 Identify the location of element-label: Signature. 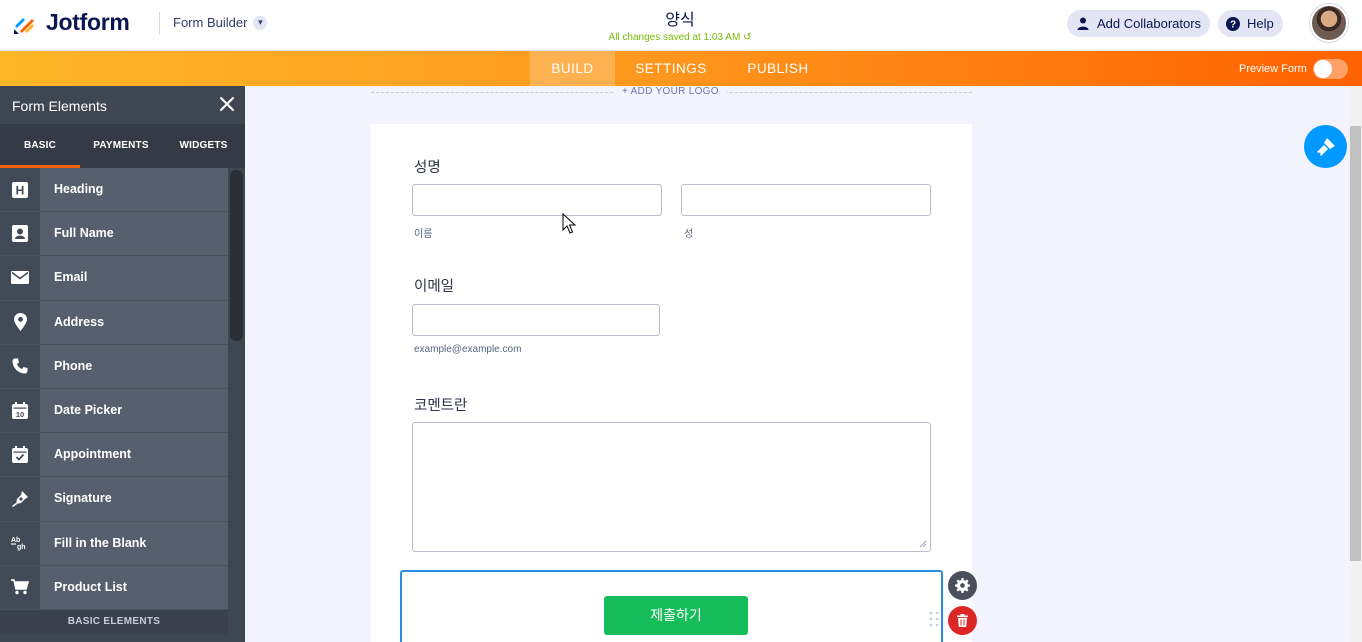
(83, 498).